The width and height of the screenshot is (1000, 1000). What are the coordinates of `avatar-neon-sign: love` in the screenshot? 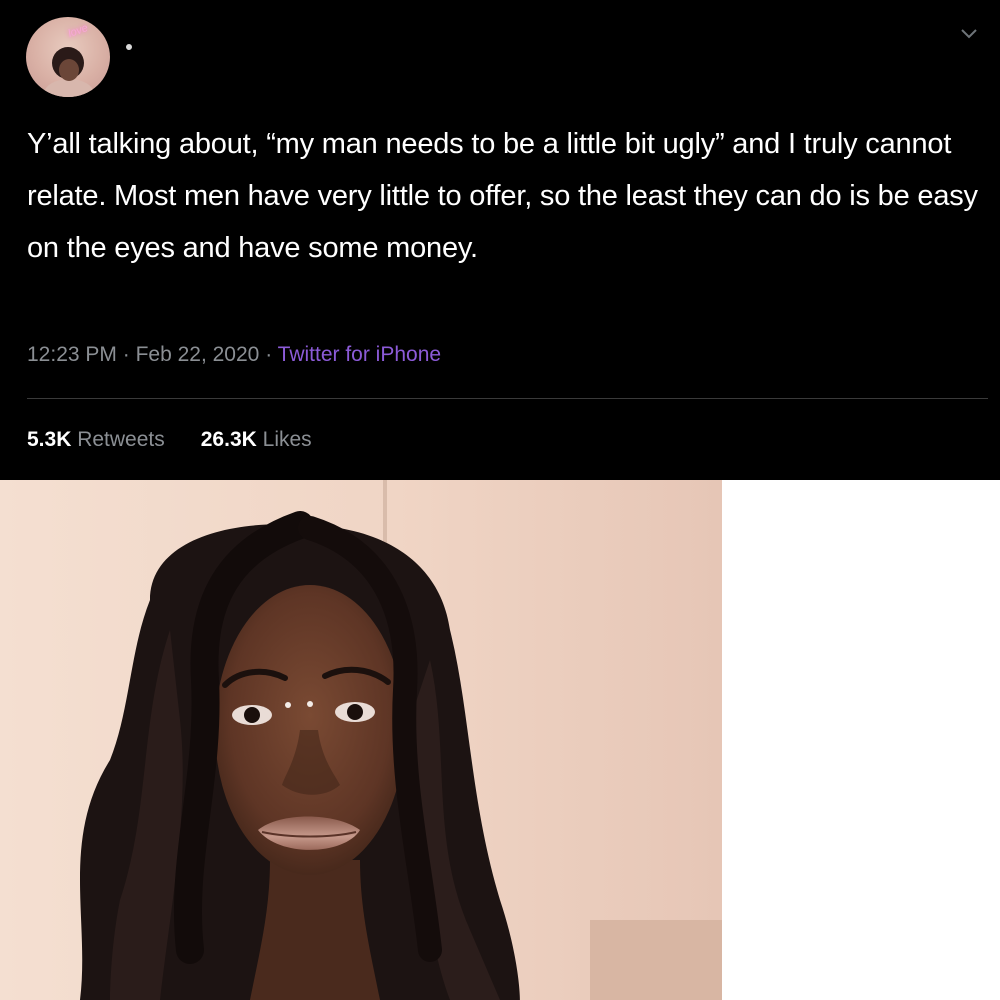 It's located at (78, 31).